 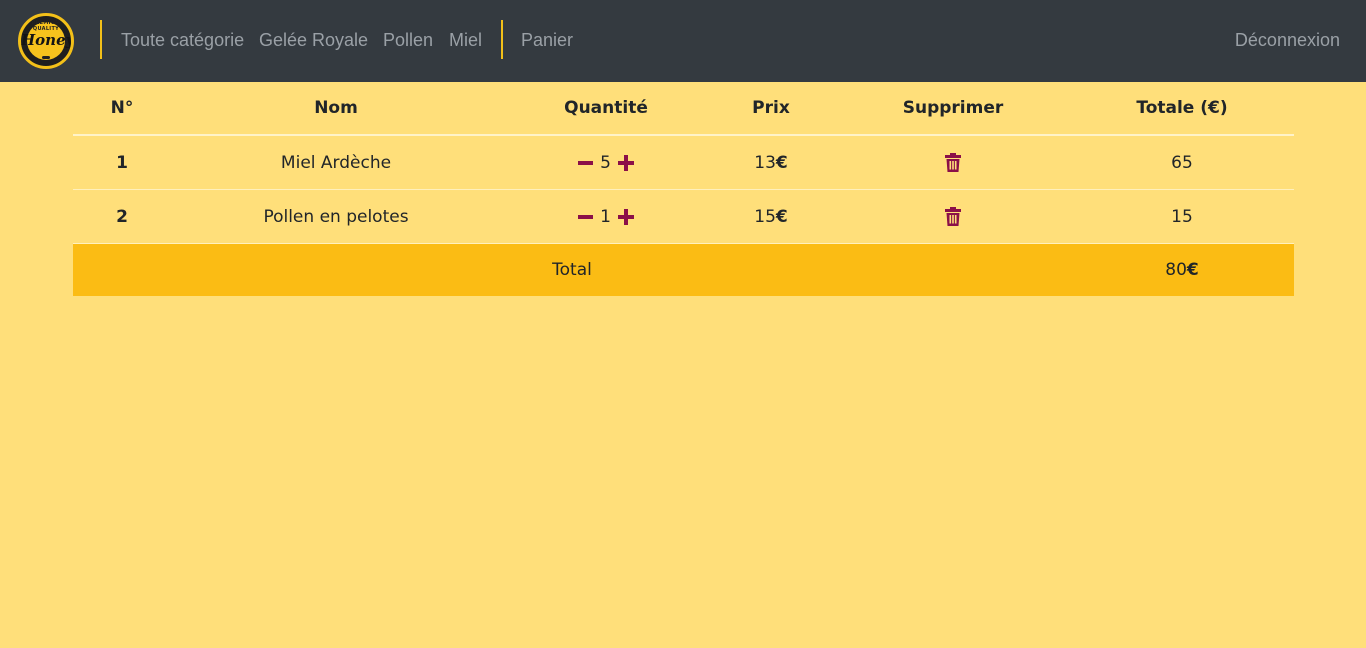 I want to click on logo-ornament, so click(x=46, y=57).